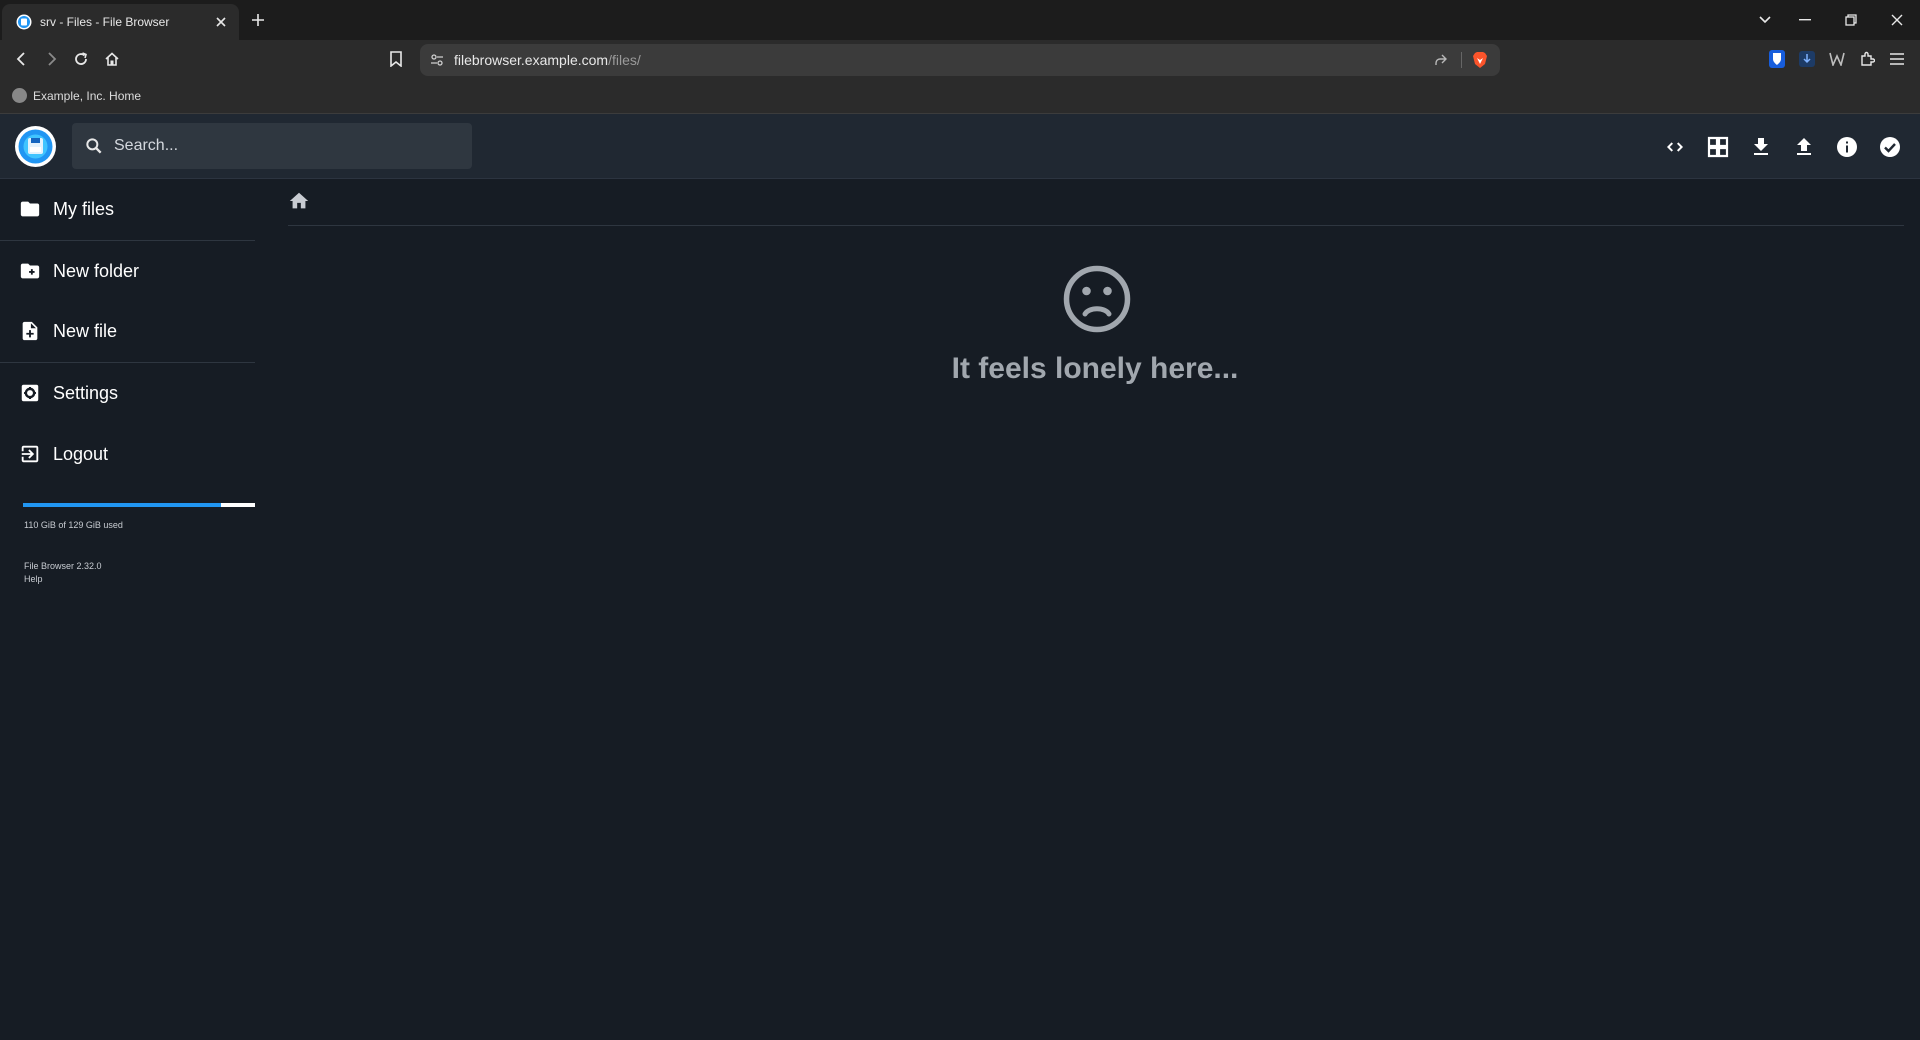 Image resolution: width=1920 pixels, height=1040 pixels. I want to click on tab-title: srv - Files - File Browser, so click(105, 22).